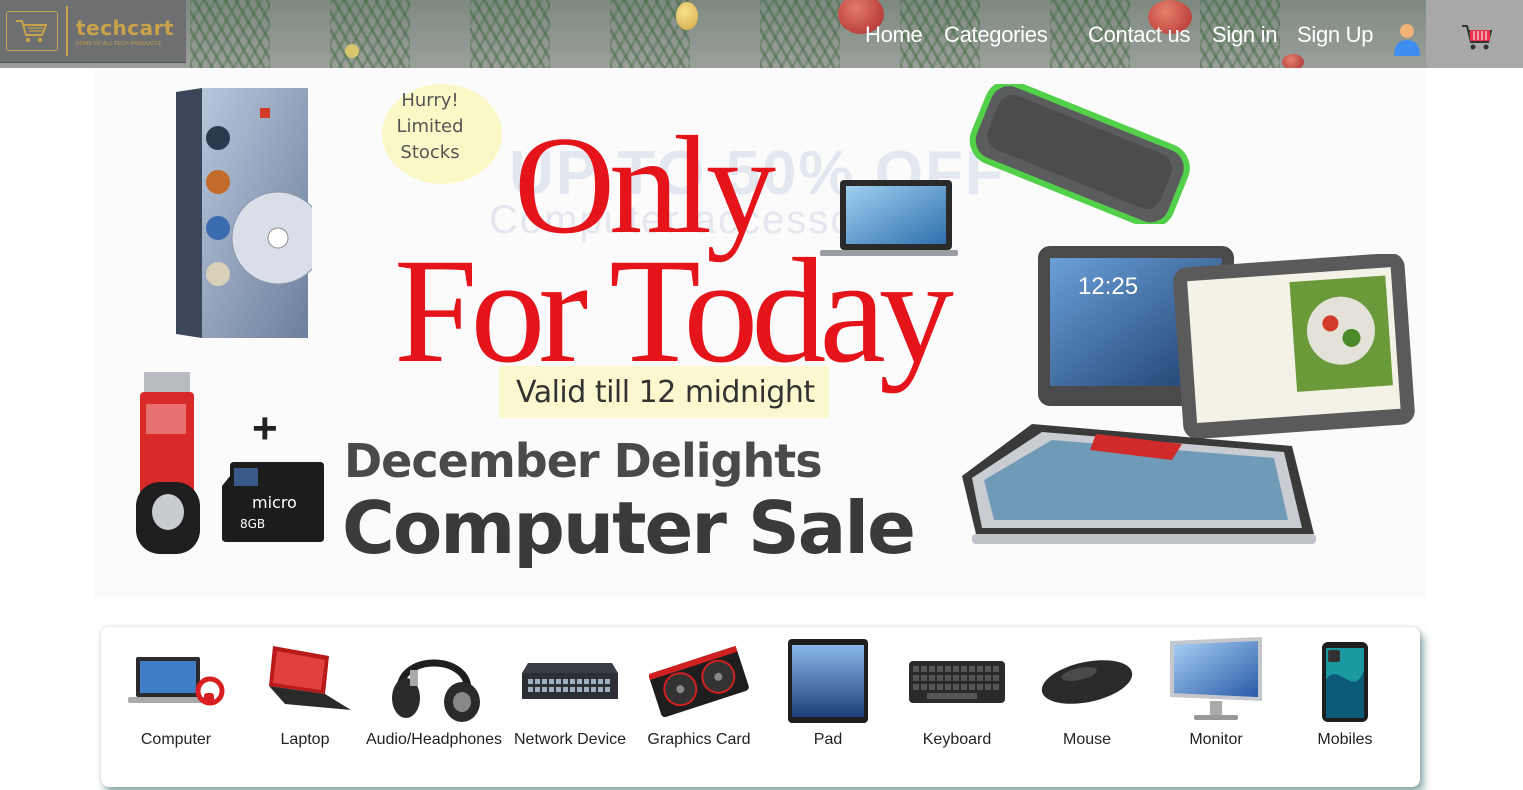 The image size is (1523, 790). I want to click on svg-text: micro, so click(274, 502).